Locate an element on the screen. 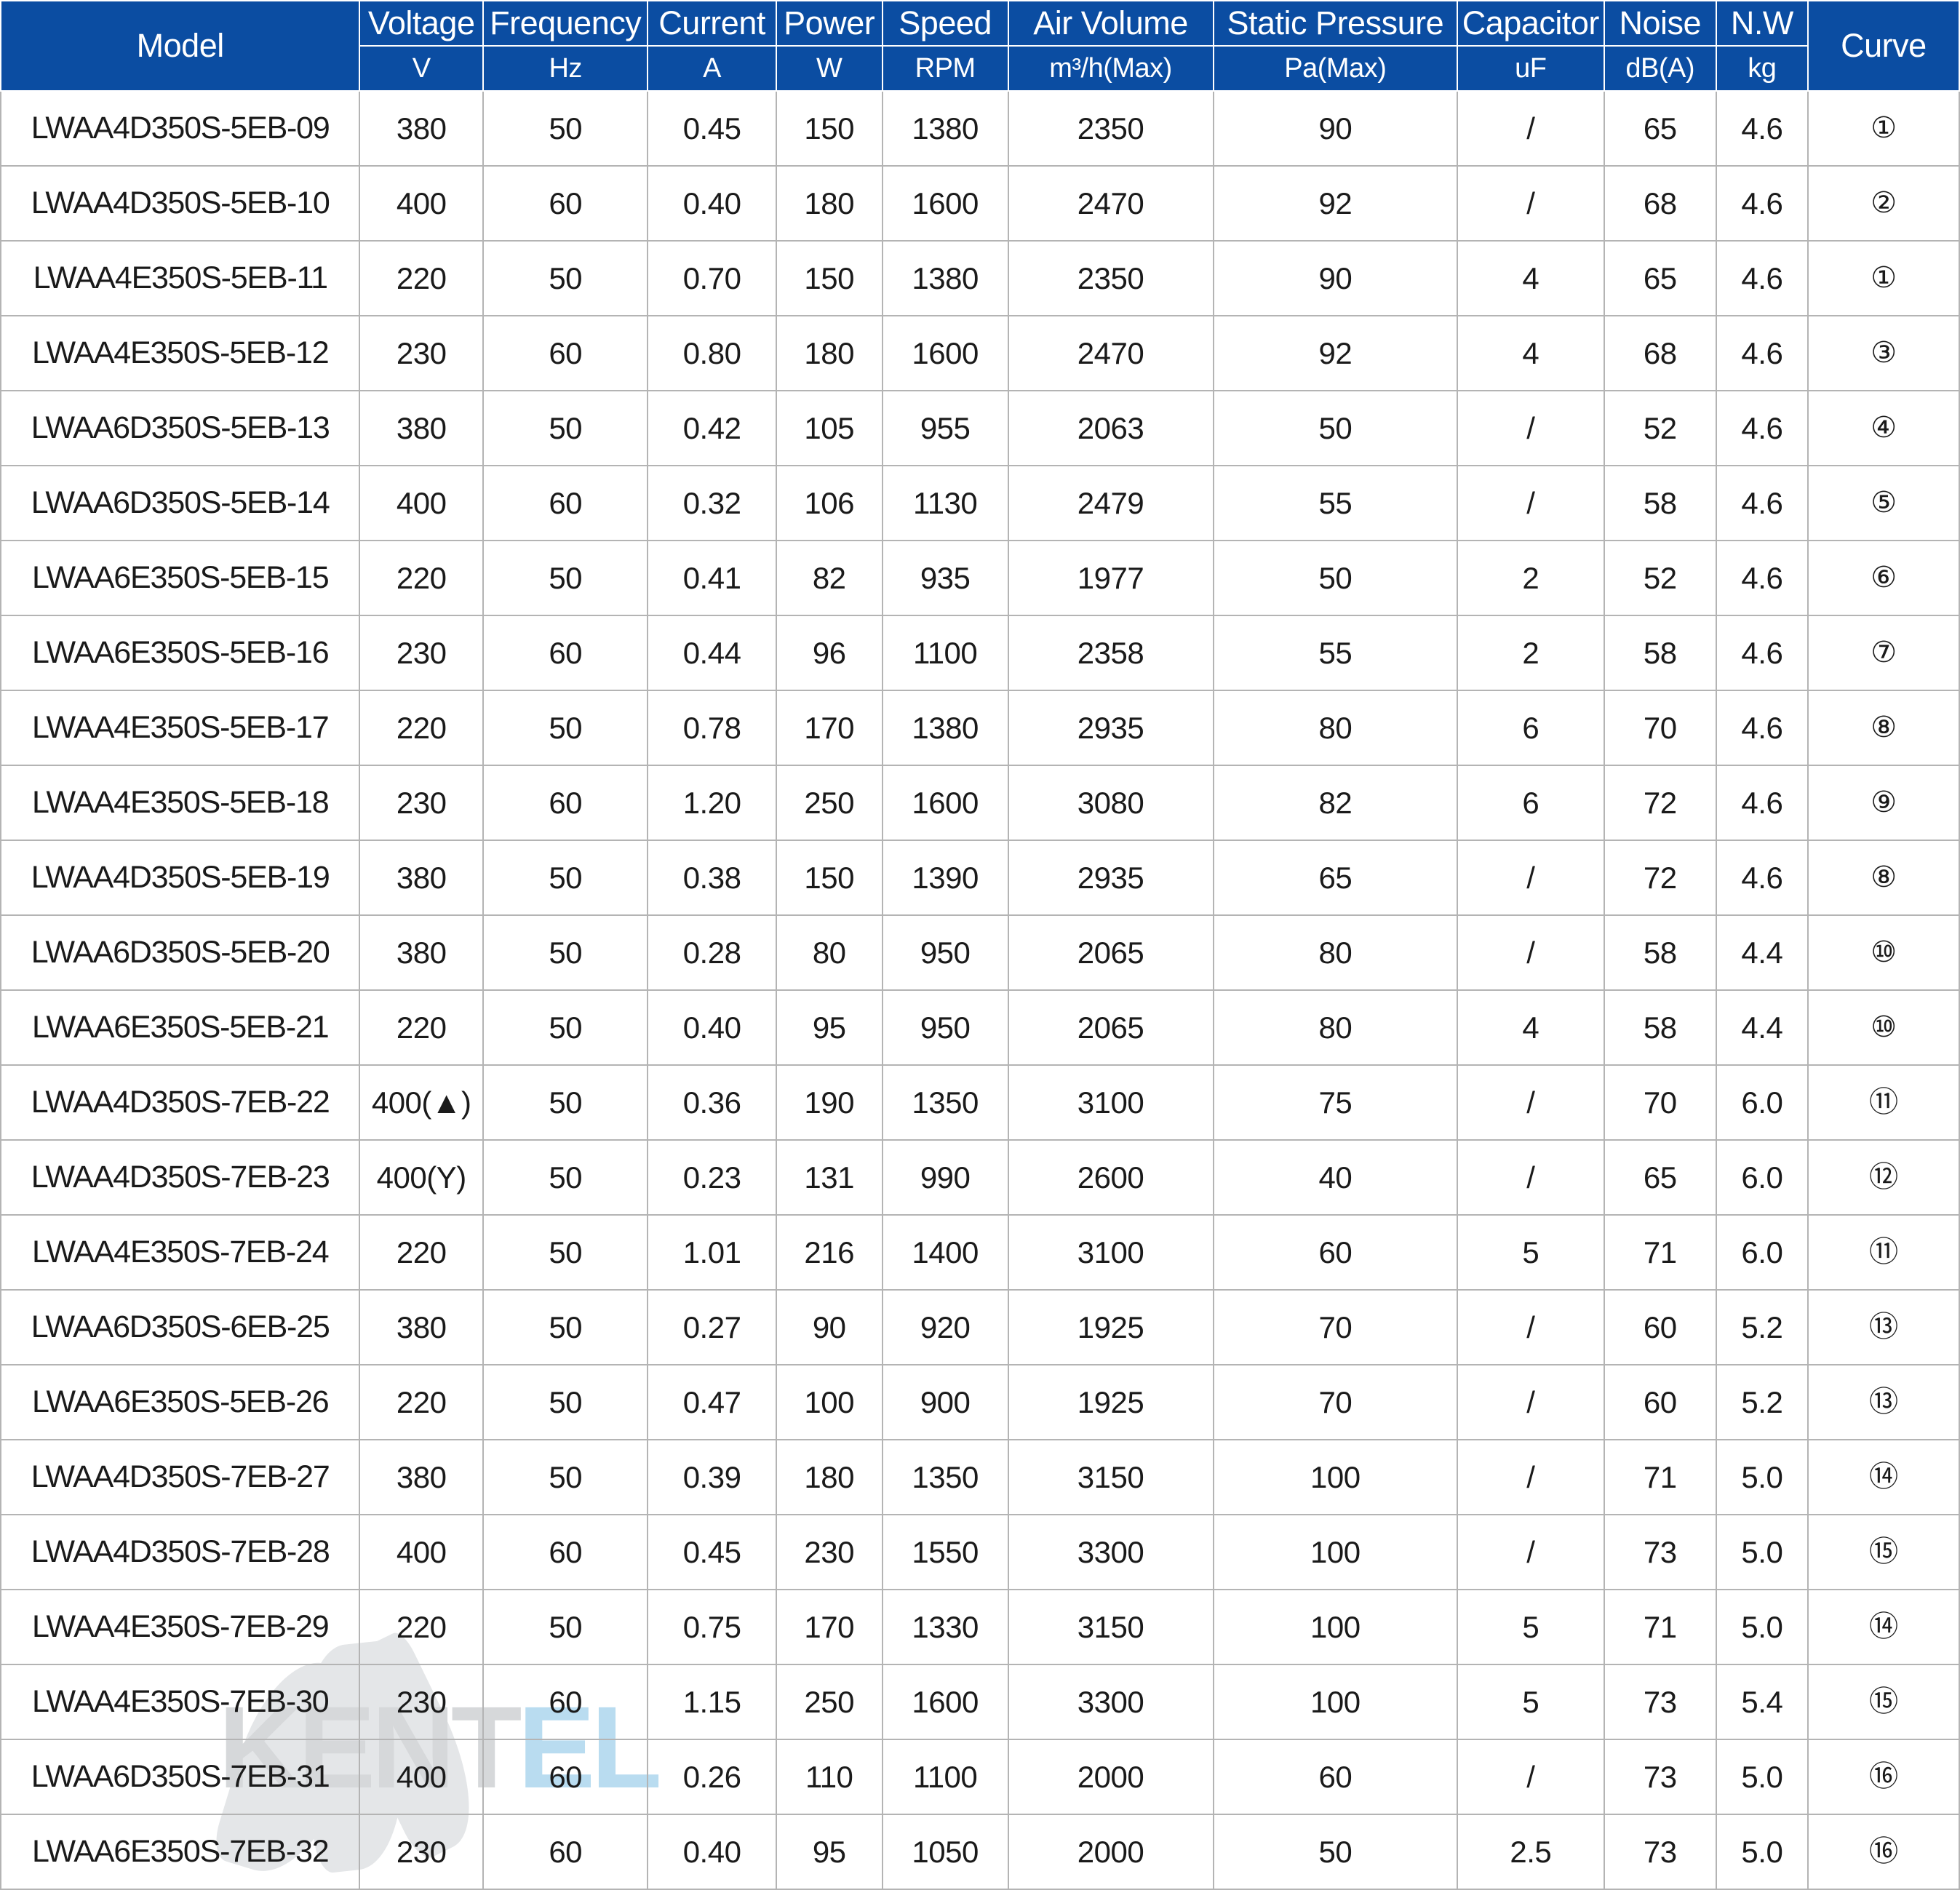 Image resolution: width=1960 pixels, height=1890 pixels. cell-model: LWAA4D350S-5EB-19 is located at coordinates (180, 878).